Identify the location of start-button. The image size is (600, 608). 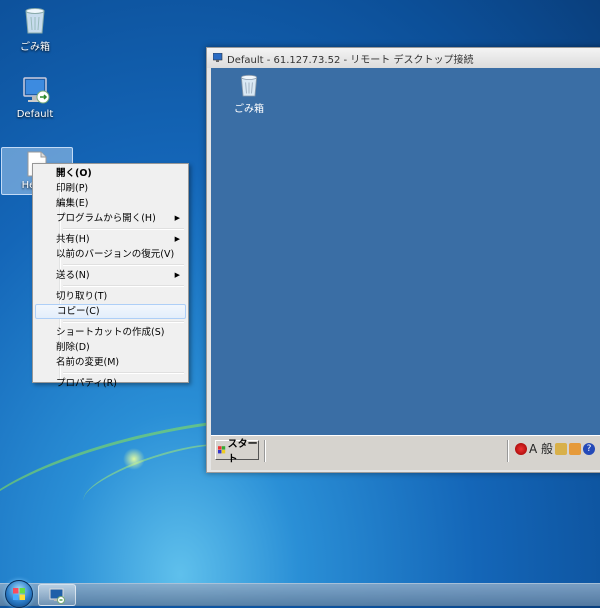
(19, 594).